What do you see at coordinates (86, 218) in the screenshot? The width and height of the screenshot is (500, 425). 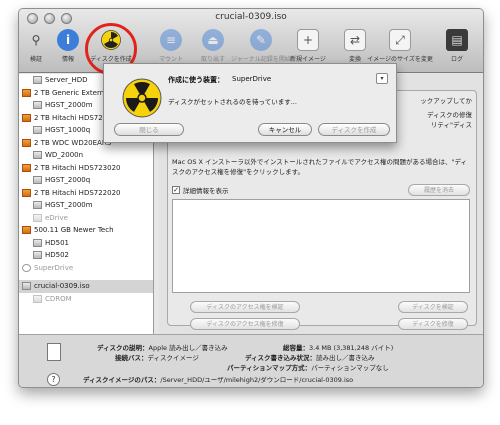 I see `sidebar-item: eDrive` at bounding box center [86, 218].